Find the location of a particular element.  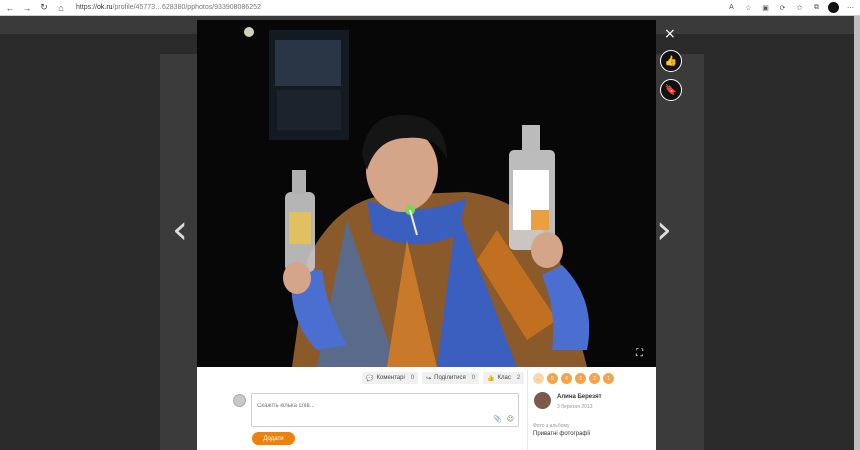

previous-photo-arrow: ‹ is located at coordinates (180, 230).